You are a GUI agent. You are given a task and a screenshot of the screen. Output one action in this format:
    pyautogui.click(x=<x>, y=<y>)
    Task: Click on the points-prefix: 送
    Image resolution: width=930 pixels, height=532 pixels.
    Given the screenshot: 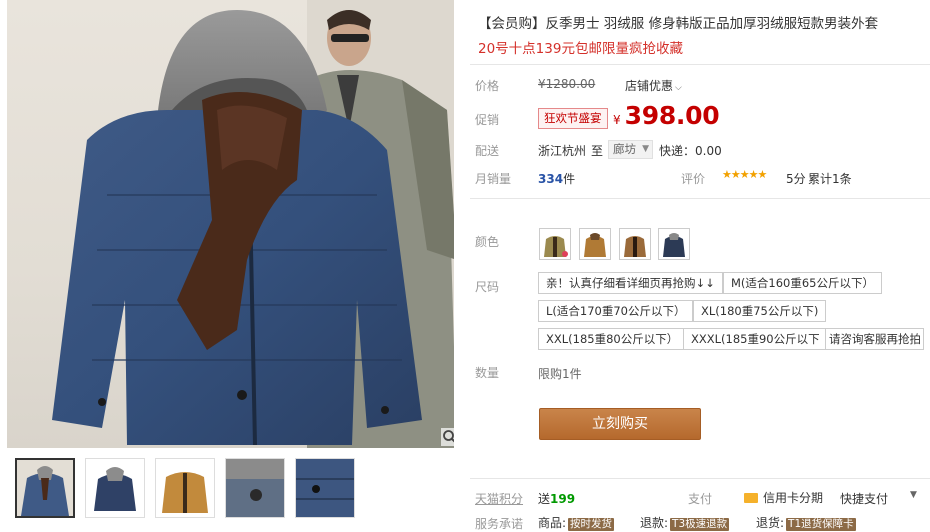 What is the action you would take?
    pyautogui.click(x=544, y=499)
    